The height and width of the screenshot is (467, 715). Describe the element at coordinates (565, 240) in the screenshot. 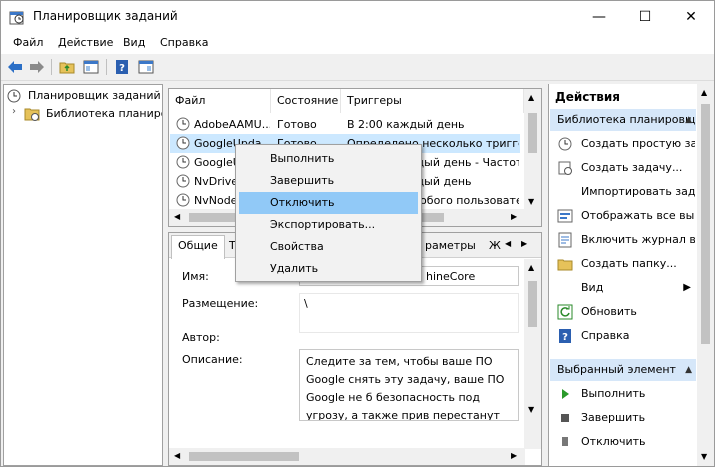

I see `history-log-icon` at that location.